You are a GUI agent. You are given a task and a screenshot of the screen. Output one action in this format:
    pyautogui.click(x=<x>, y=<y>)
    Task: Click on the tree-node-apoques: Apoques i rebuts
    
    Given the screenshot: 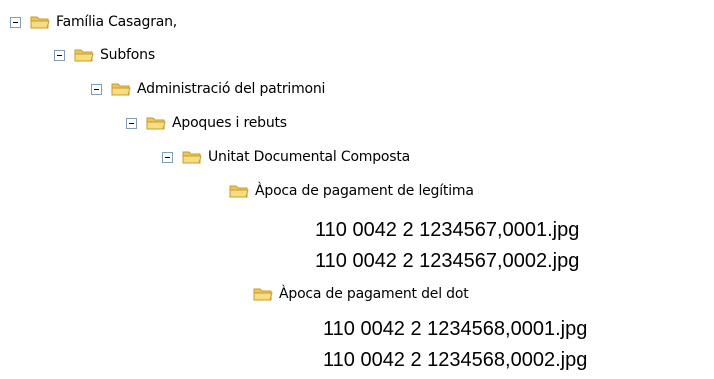 What is the action you would take?
    pyautogui.click(x=206, y=123)
    